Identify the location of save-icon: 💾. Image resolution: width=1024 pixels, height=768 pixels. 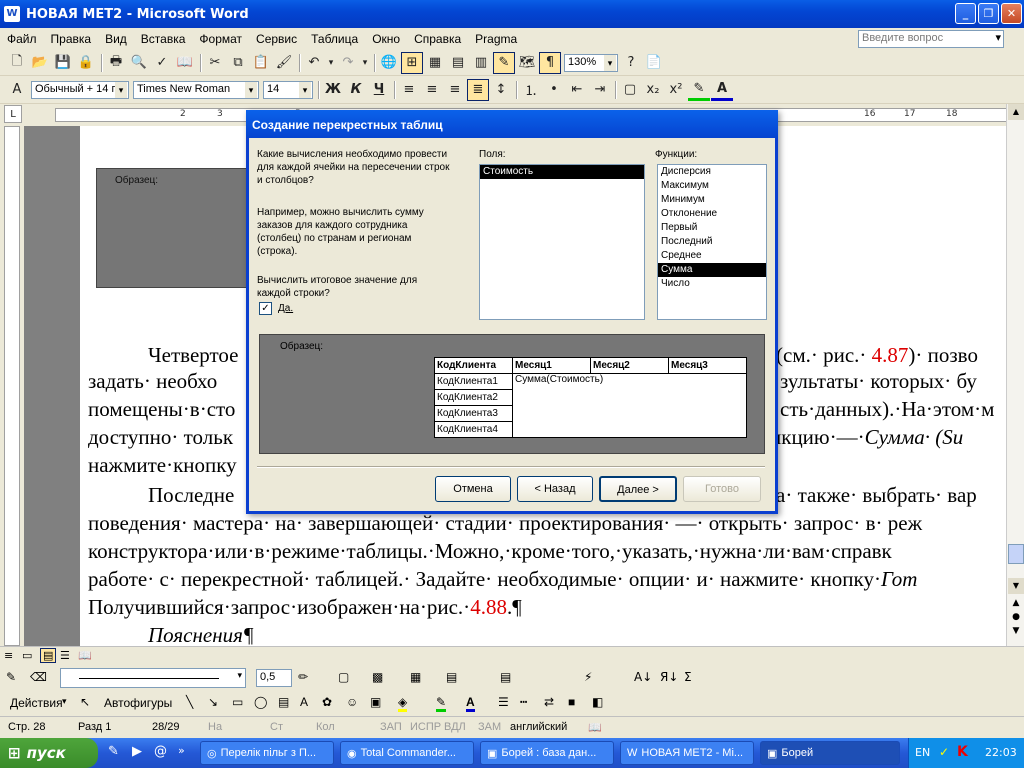
(63, 63).